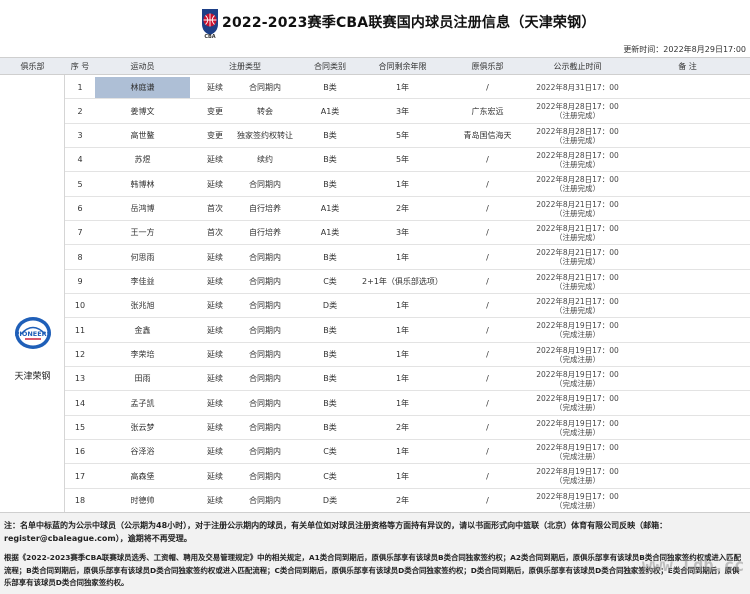 The width and height of the screenshot is (750, 594). Describe the element at coordinates (407, 111) in the screenshot. I see `table-row: 2 姜博文 变更 转会 A1类 3年 广东宏远 2022年8月28日17：00 （注册完成）` at that location.